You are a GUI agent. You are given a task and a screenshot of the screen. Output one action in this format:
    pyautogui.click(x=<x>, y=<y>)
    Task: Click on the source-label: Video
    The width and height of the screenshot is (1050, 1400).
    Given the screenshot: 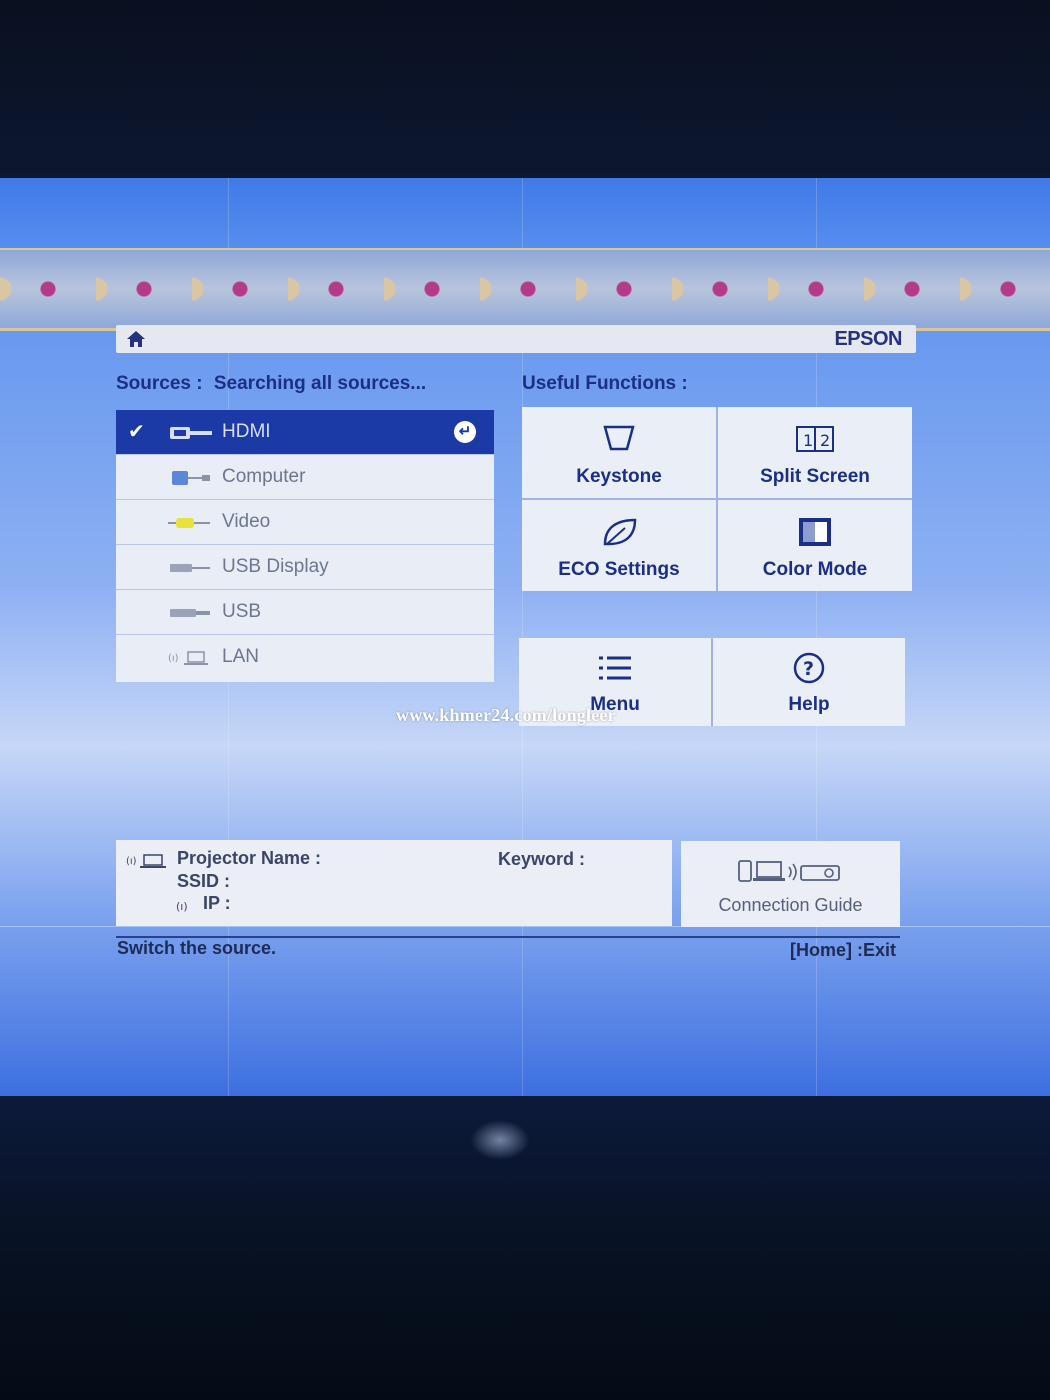 What is the action you would take?
    pyautogui.click(x=246, y=521)
    